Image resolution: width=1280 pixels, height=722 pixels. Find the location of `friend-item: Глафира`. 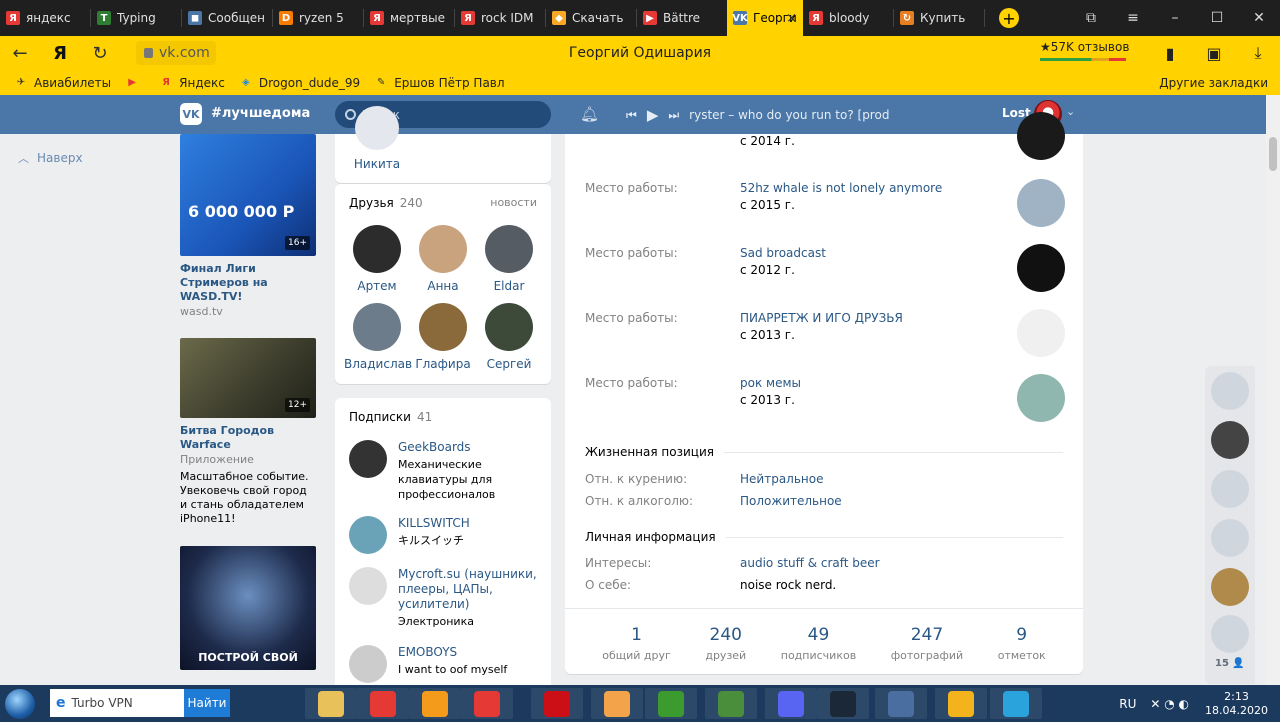

friend-item: Глафира is located at coordinates (443, 337).